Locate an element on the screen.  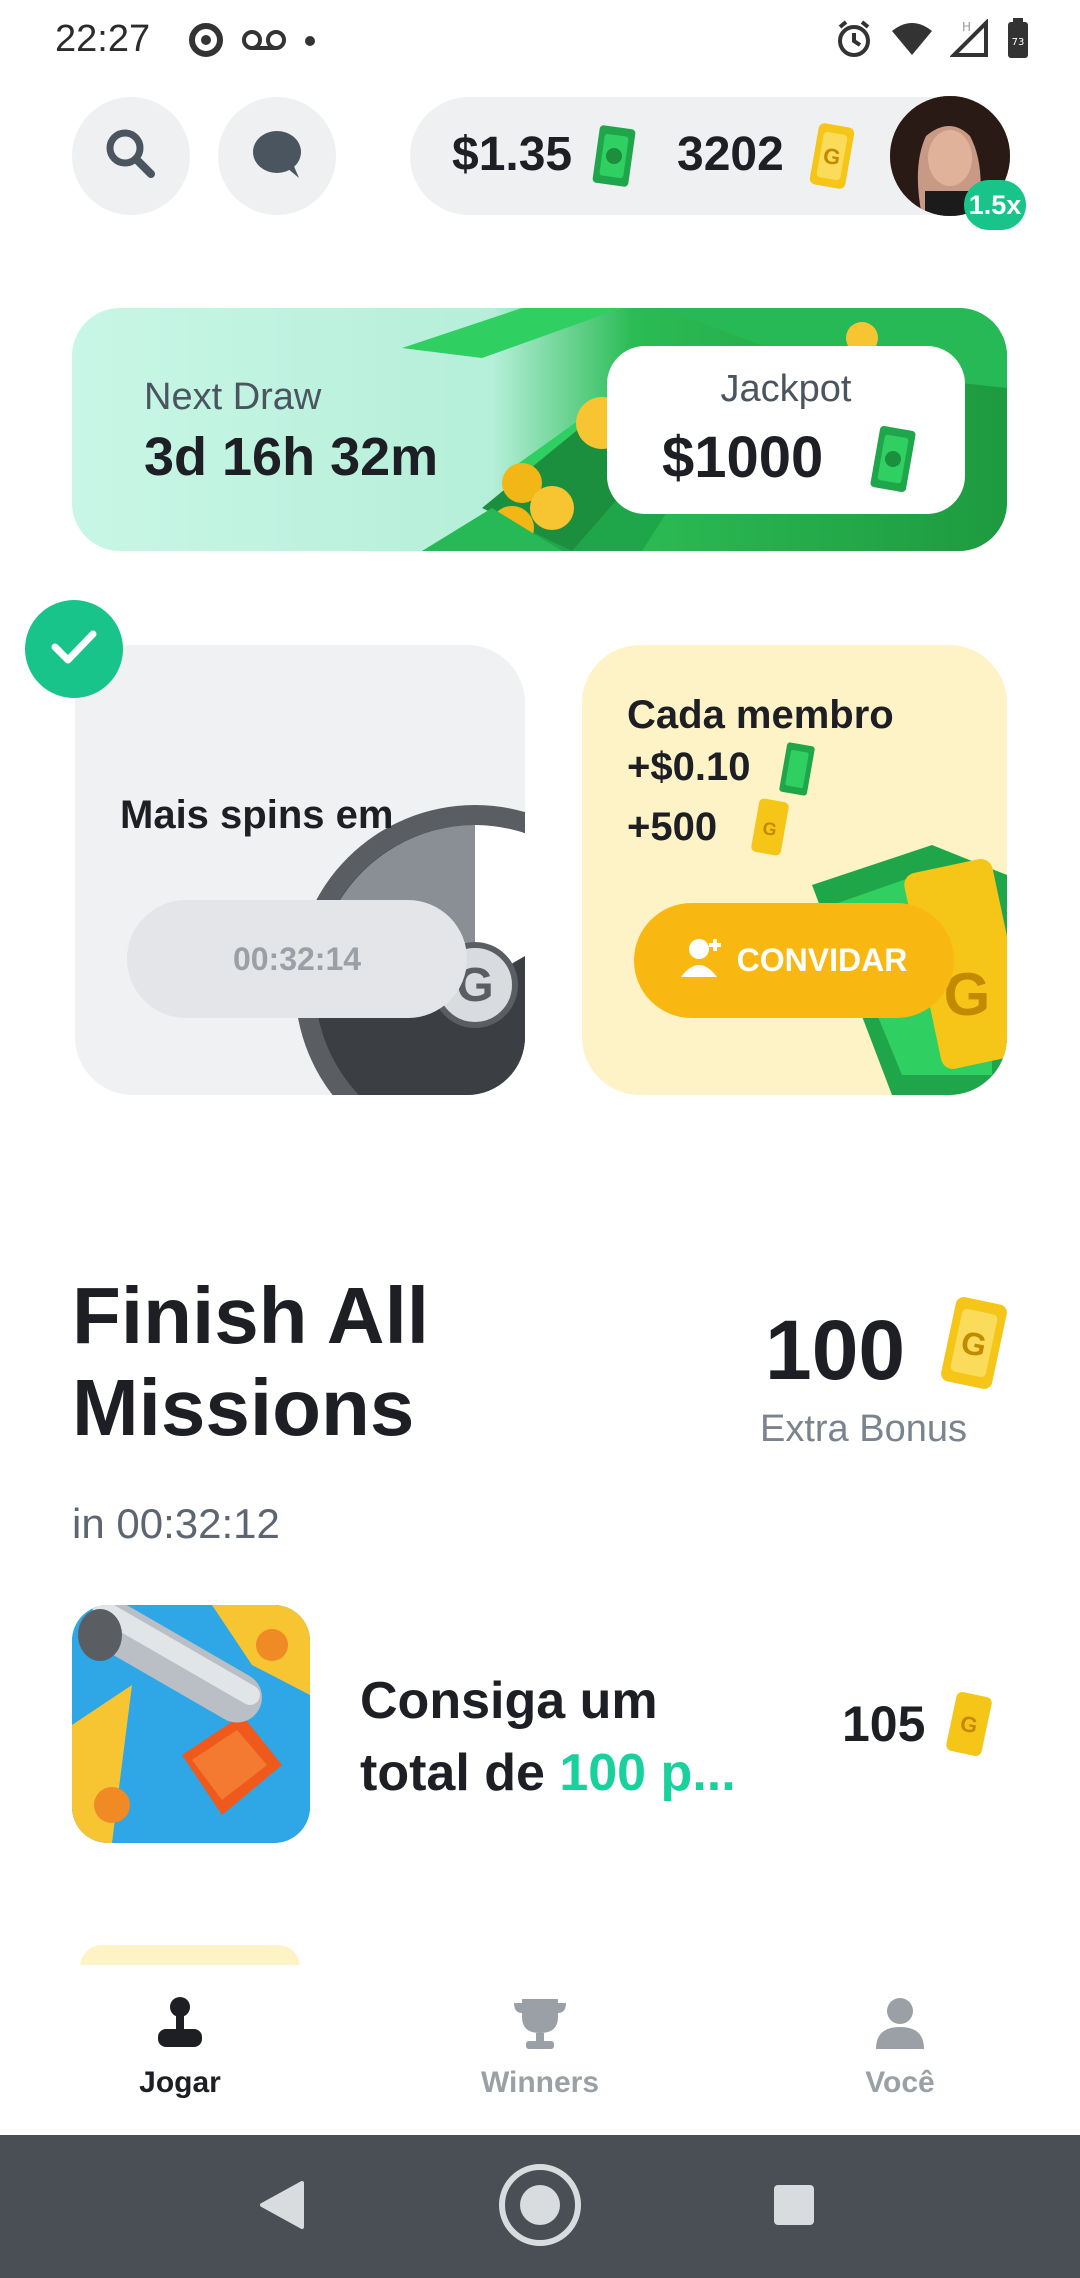
mission-reward: 105 is located at coordinates (884, 1724).